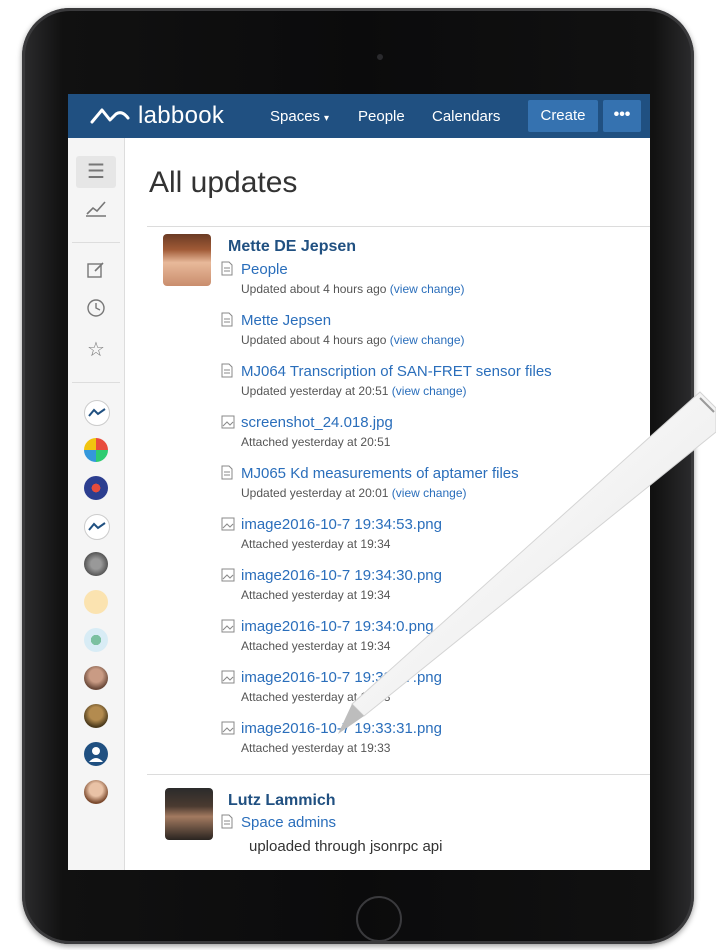 Image resolution: width=716 pixels, height=950 pixels. What do you see at coordinates (316, 442) in the screenshot?
I see `update-item-time: Attached yesterday at 20:51` at bounding box center [316, 442].